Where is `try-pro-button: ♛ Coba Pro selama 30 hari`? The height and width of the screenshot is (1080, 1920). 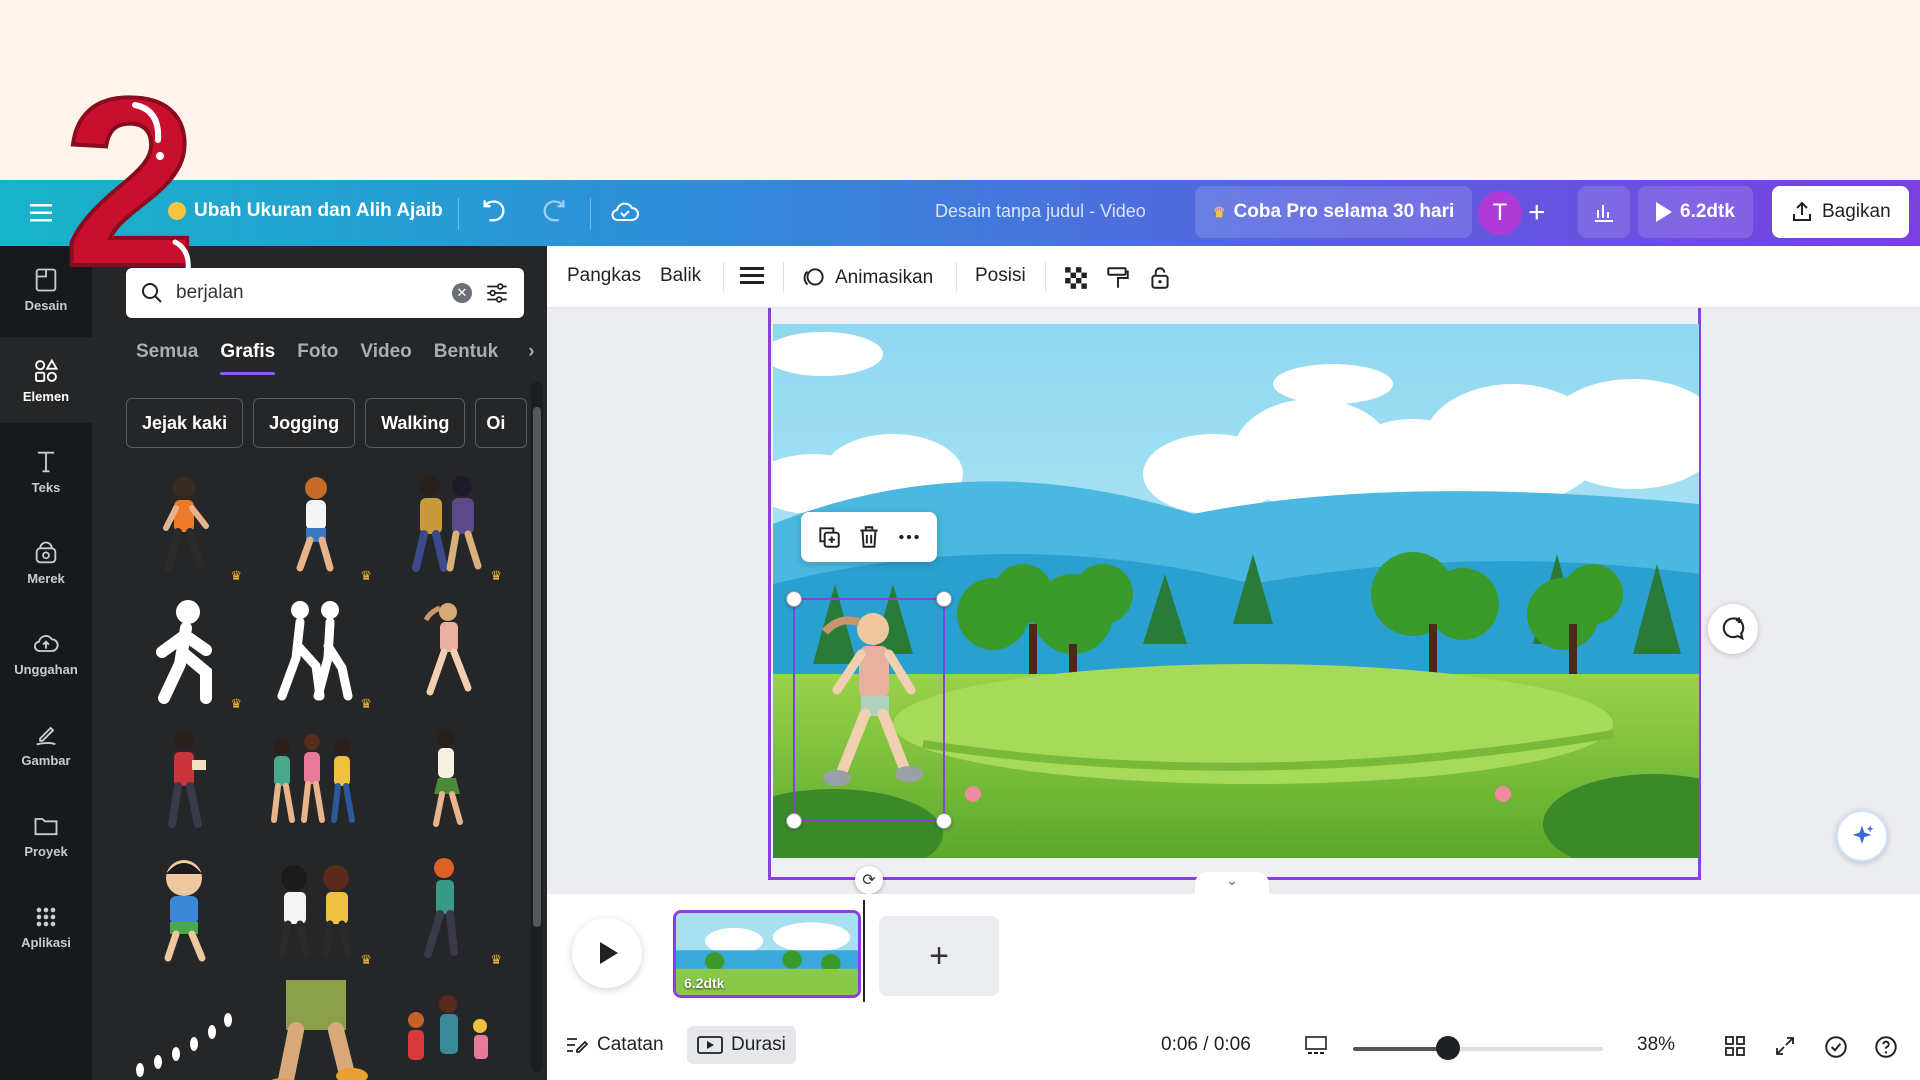 try-pro-button: ♛ Coba Pro selama 30 hari is located at coordinates (1334, 212).